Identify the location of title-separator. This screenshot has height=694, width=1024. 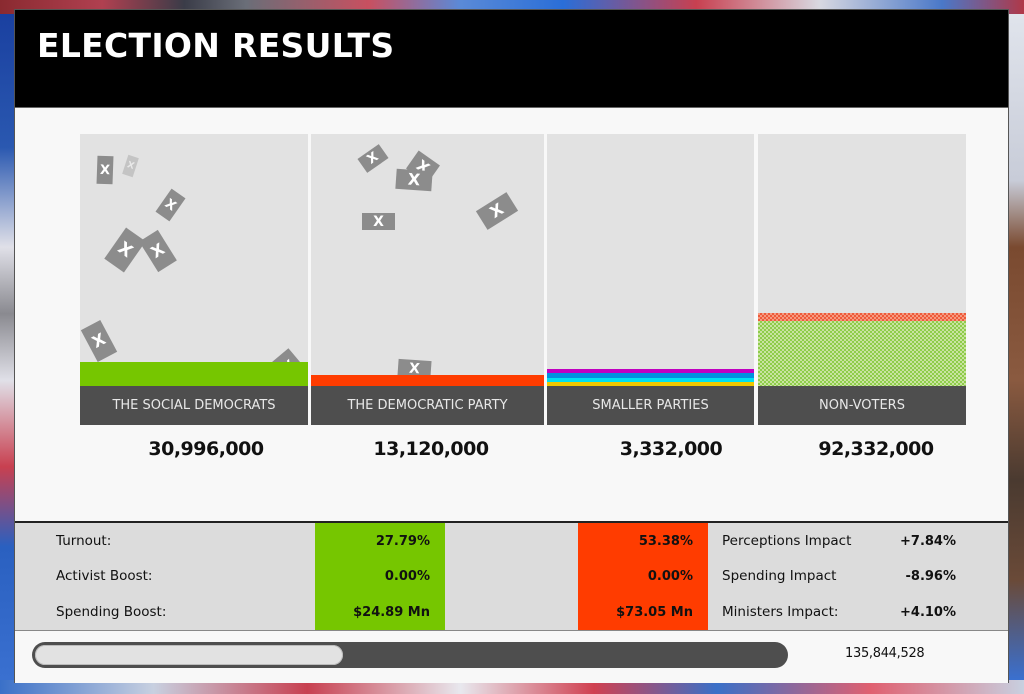
(511, 107).